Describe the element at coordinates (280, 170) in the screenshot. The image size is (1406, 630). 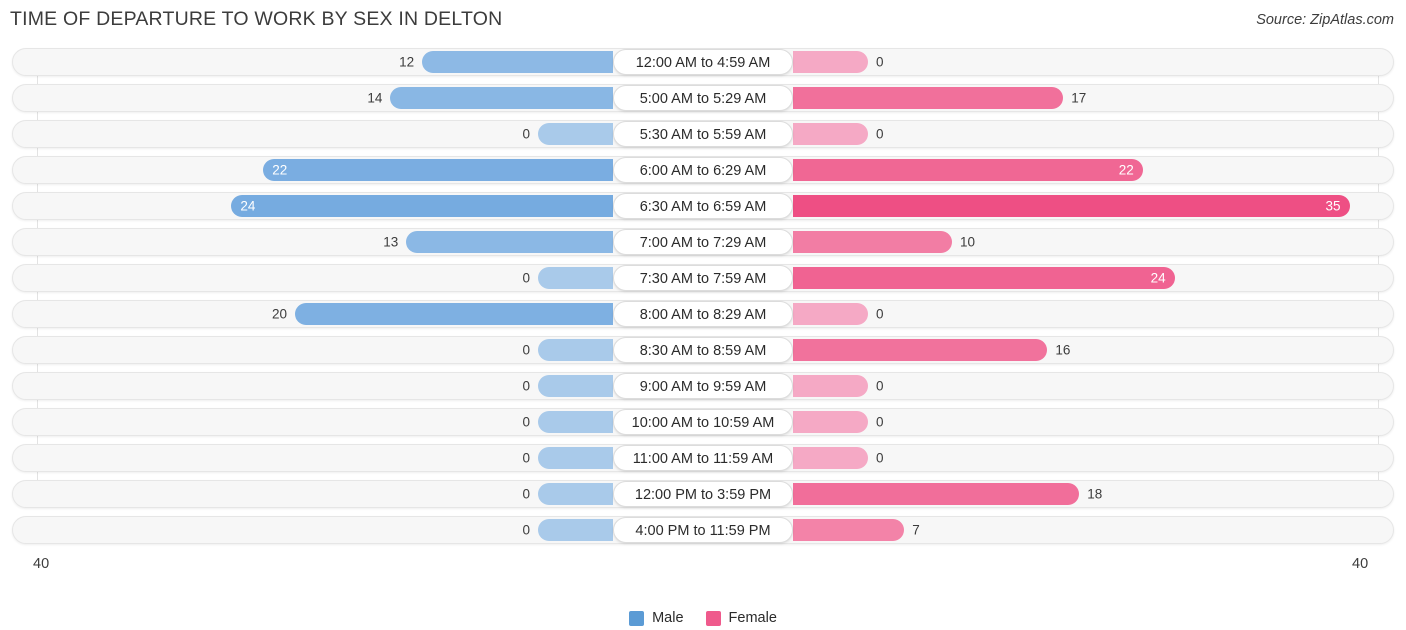
I see `male-value: 22` at that location.